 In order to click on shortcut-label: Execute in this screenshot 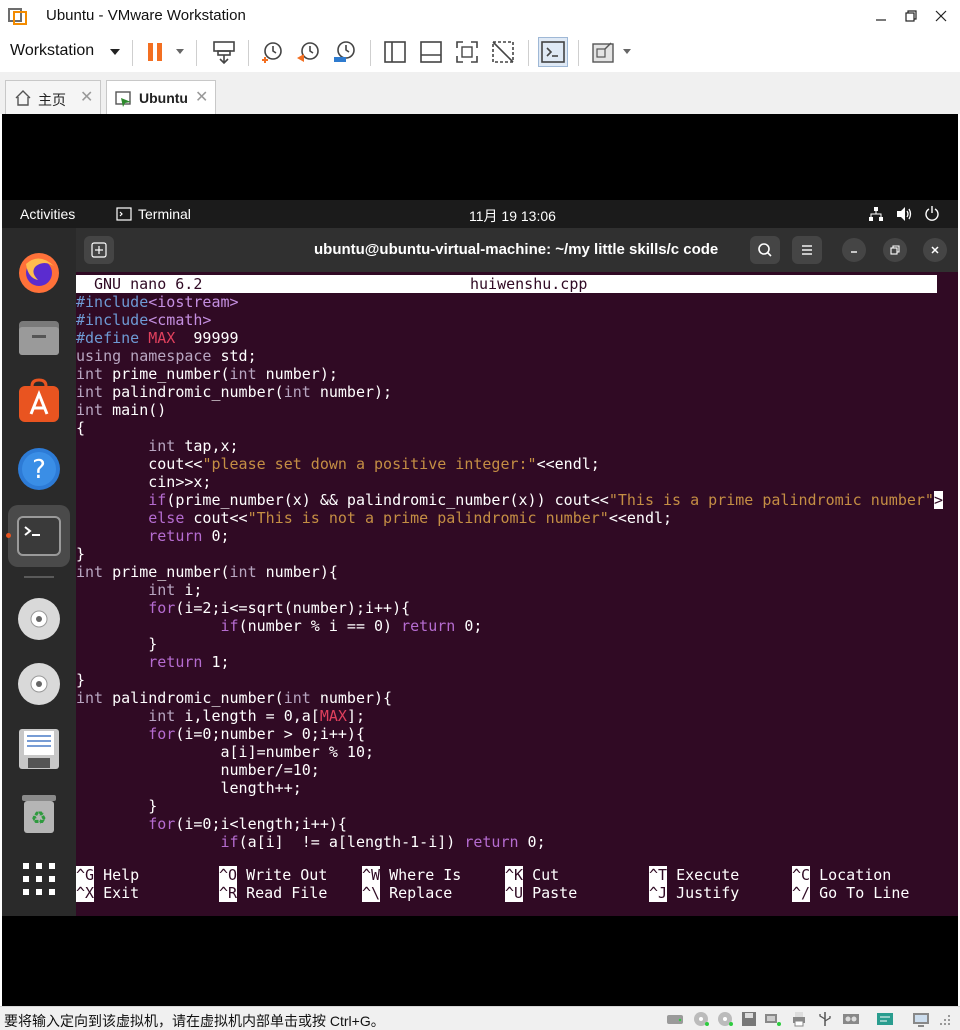, I will do `click(703, 875)`.